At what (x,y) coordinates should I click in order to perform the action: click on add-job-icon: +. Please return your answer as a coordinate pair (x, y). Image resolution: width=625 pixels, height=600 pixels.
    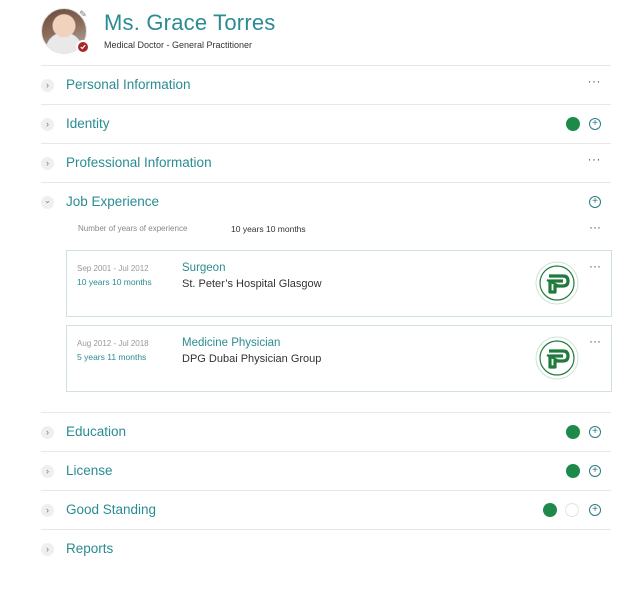
    Looking at the image, I should click on (595, 202).